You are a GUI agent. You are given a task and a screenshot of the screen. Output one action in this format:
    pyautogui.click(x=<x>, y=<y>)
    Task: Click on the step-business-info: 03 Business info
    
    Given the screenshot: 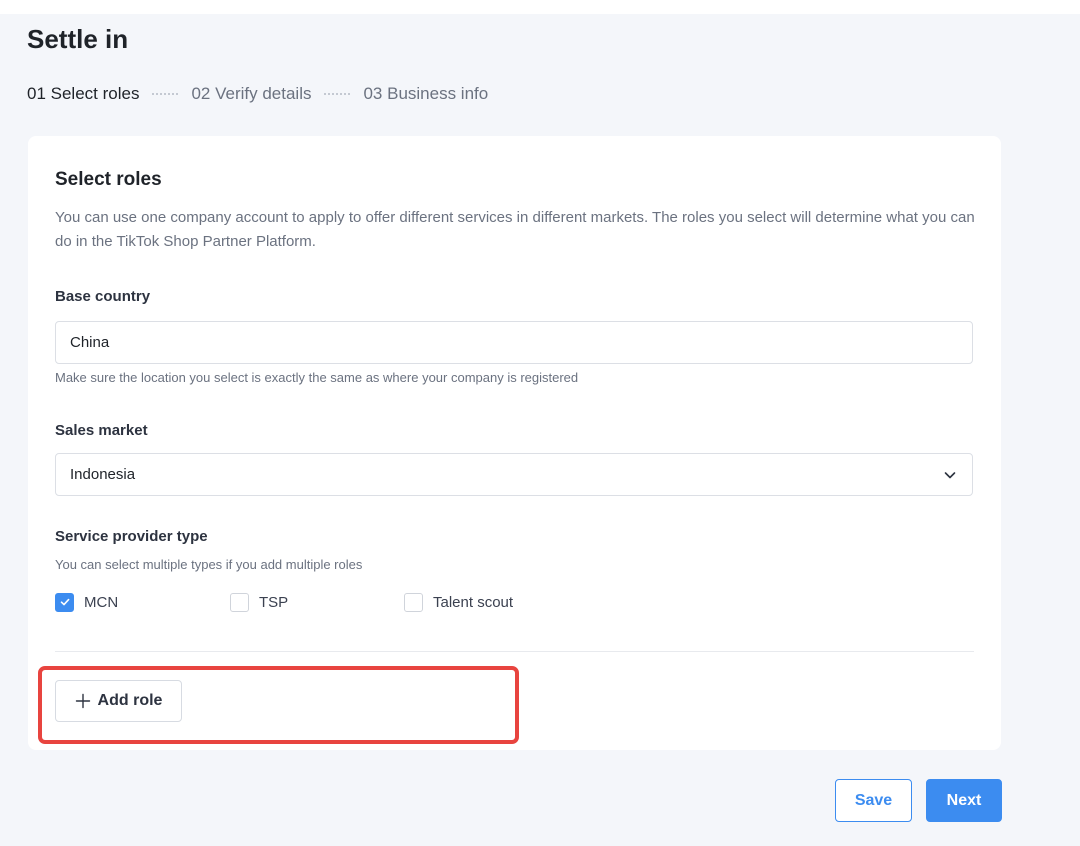 What is the action you would take?
    pyautogui.click(x=425, y=94)
    